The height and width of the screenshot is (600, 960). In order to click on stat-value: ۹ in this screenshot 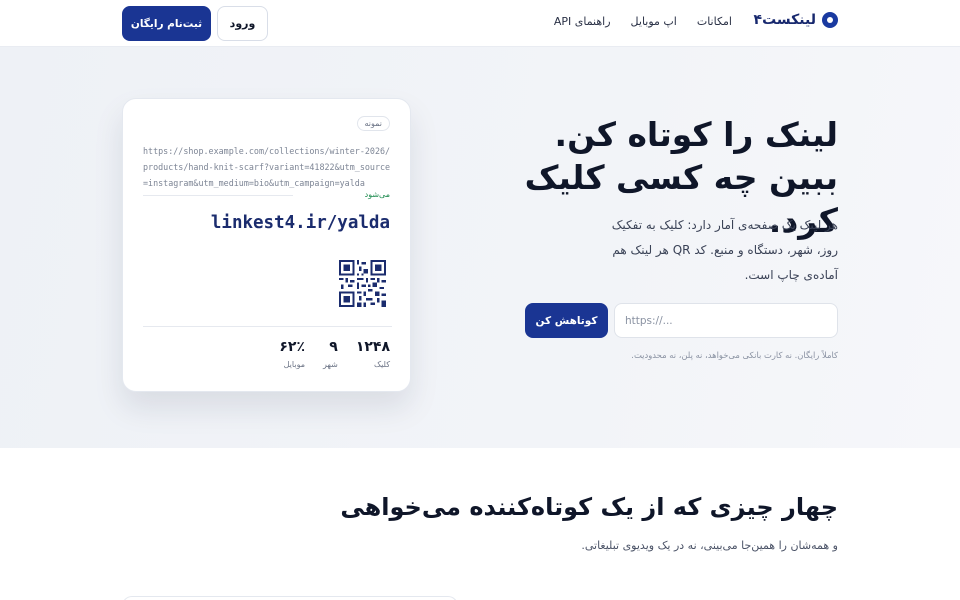, I will do `click(333, 347)`.